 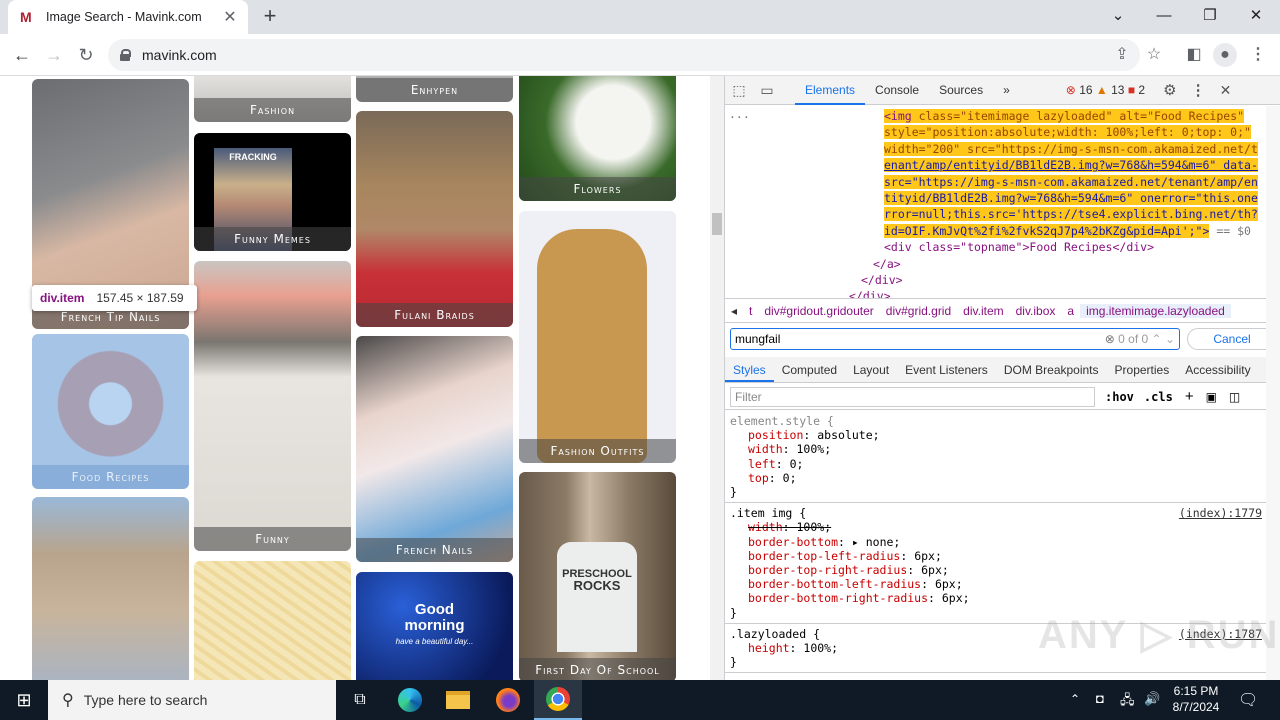 What do you see at coordinates (920, 339) in the screenshot?
I see `search-value: mungfail` at bounding box center [920, 339].